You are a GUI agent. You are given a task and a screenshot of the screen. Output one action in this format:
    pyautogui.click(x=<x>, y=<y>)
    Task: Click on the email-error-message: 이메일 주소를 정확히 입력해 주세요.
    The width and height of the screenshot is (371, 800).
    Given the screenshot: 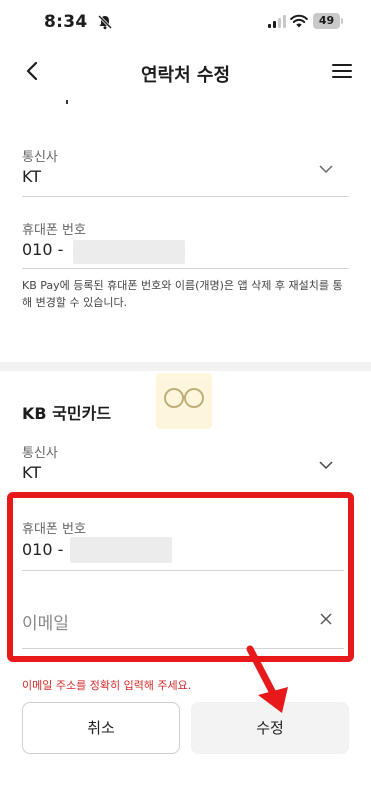 What is the action you would take?
    pyautogui.click(x=107, y=685)
    